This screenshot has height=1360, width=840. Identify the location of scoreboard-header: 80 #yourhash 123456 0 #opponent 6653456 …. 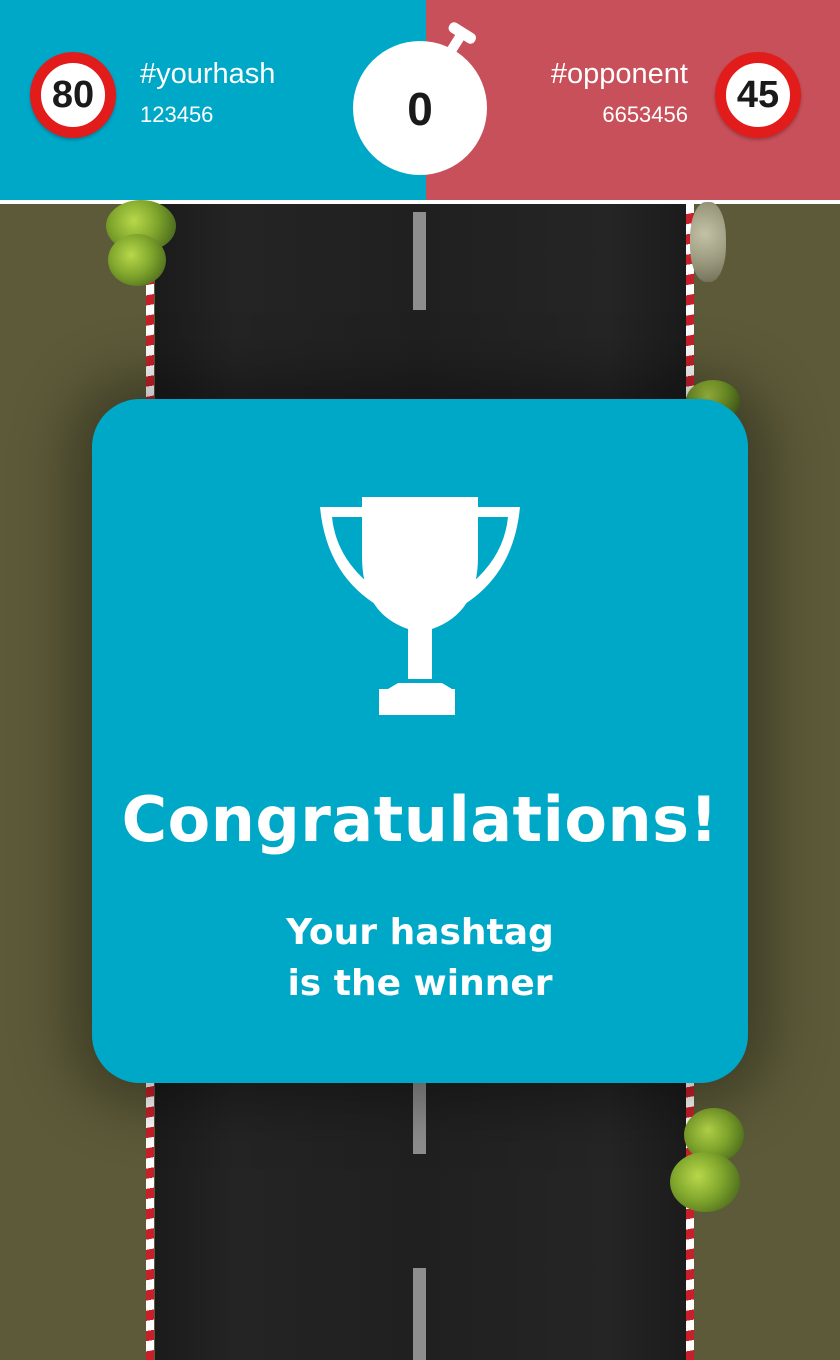
(420, 100).